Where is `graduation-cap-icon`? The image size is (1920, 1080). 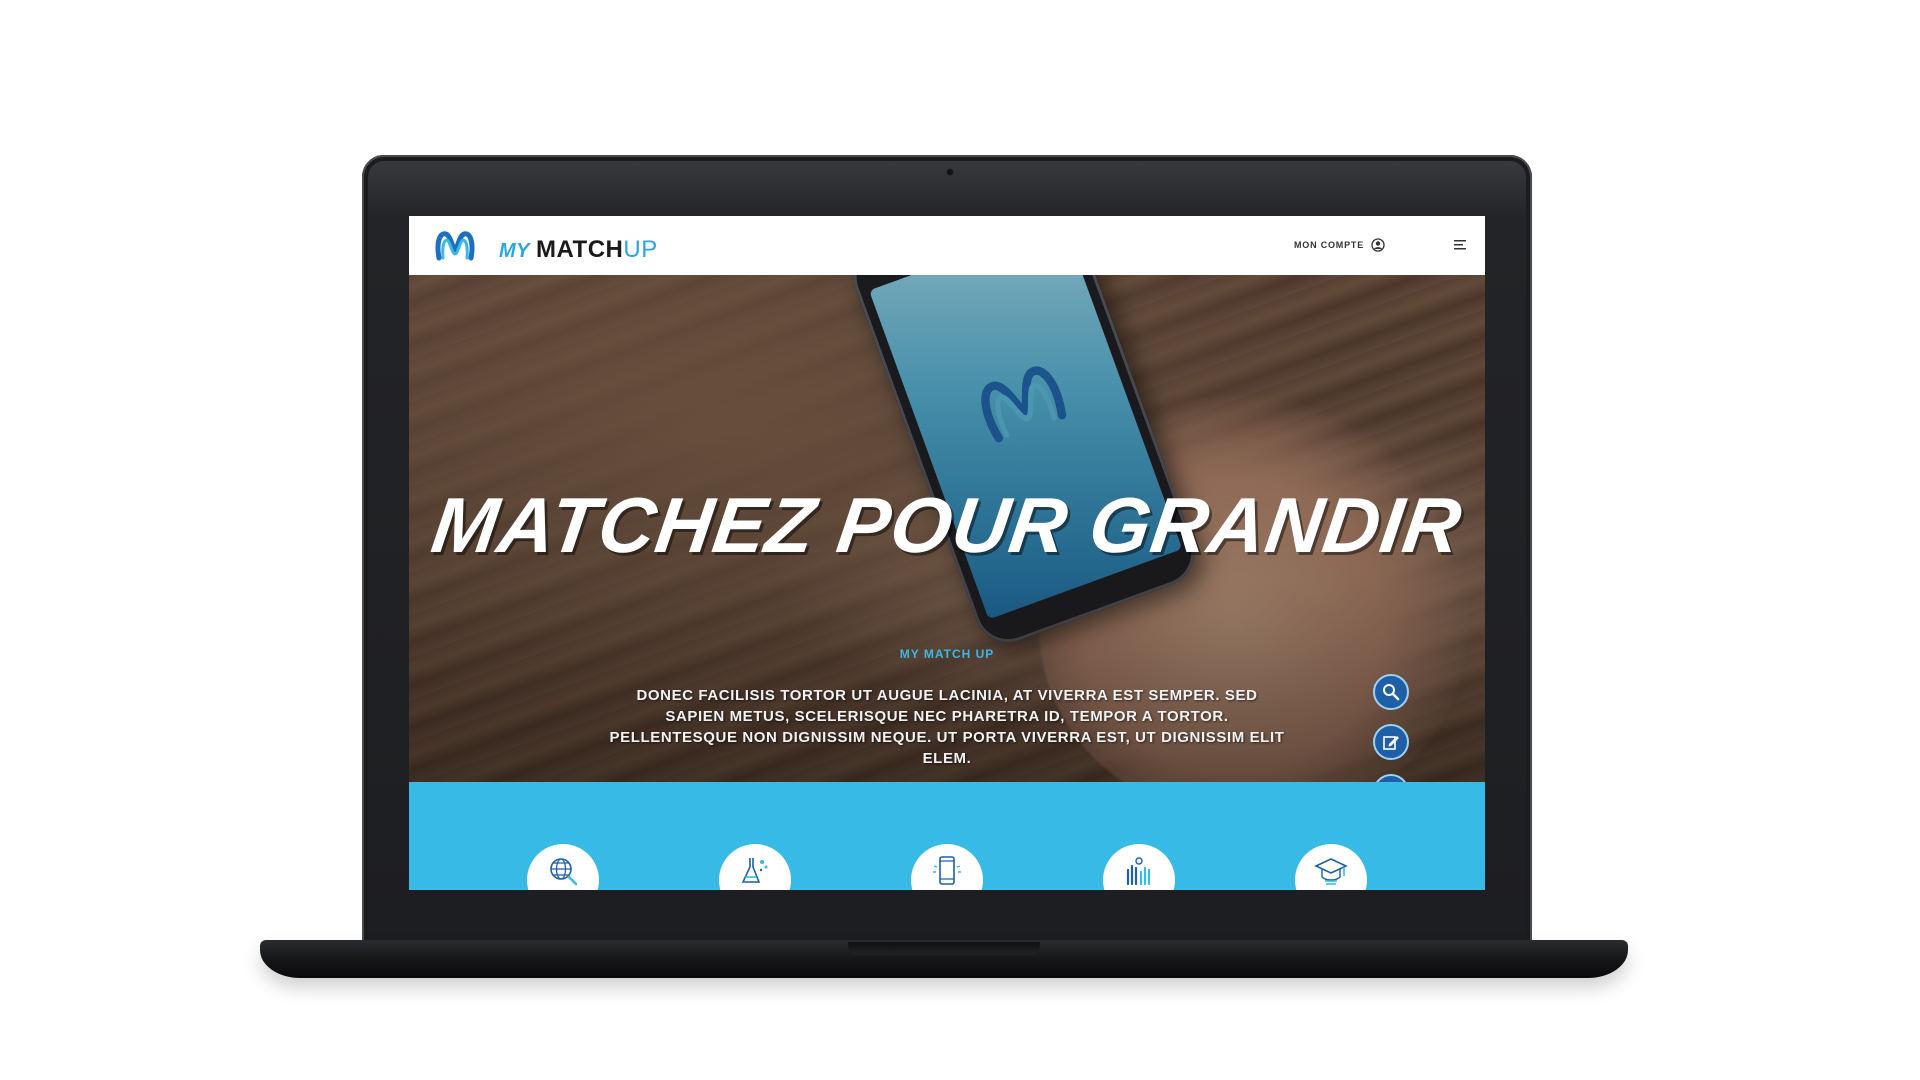
graduation-cap-icon is located at coordinates (1331, 871).